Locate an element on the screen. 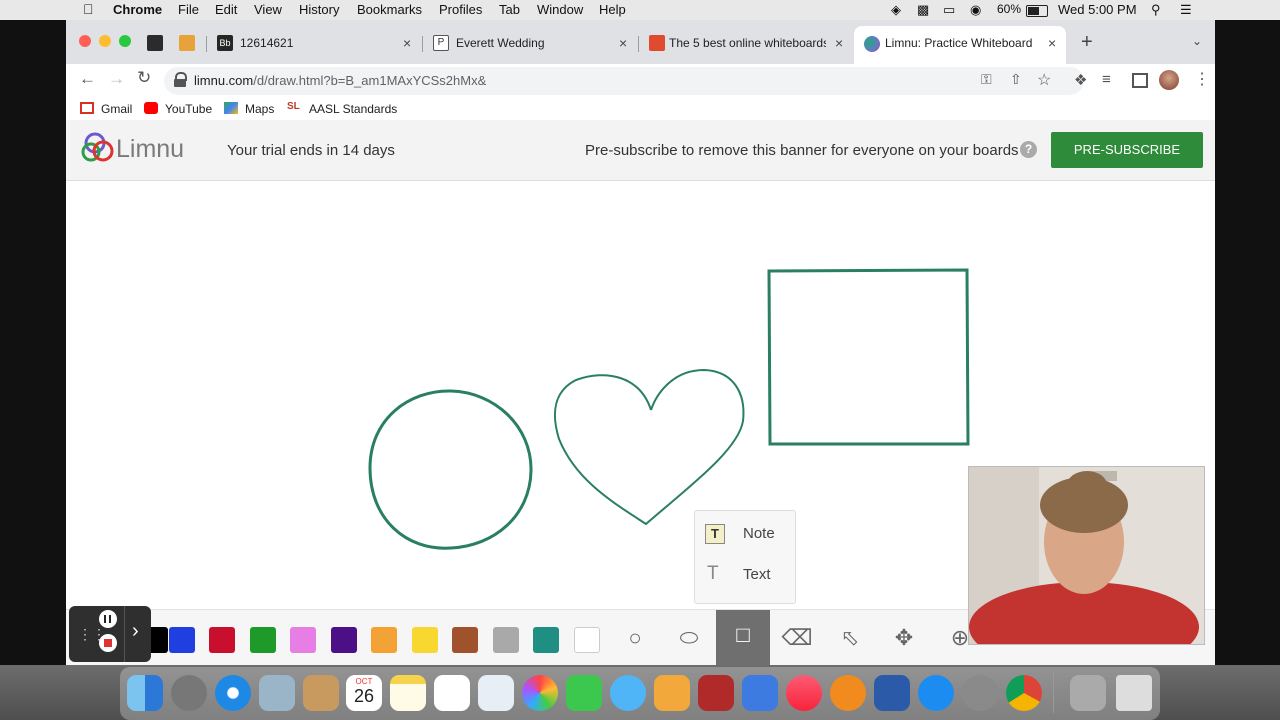 This screenshot has height=720, width=1280. side-panel-icon is located at coordinates (1140, 80).